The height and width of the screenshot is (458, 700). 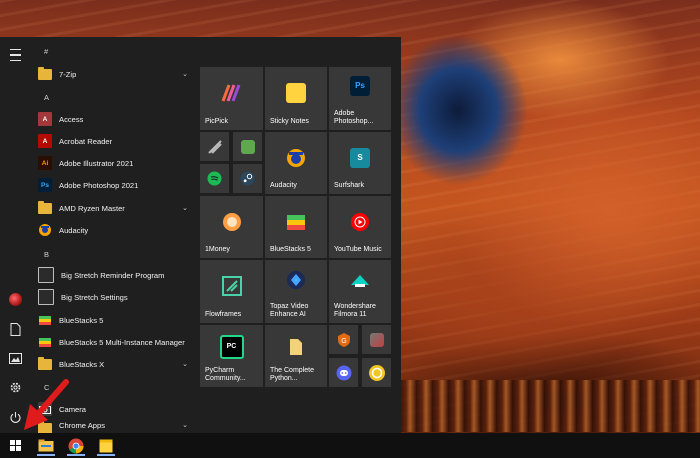 I want to click on steam-icon, so click(x=247, y=178).